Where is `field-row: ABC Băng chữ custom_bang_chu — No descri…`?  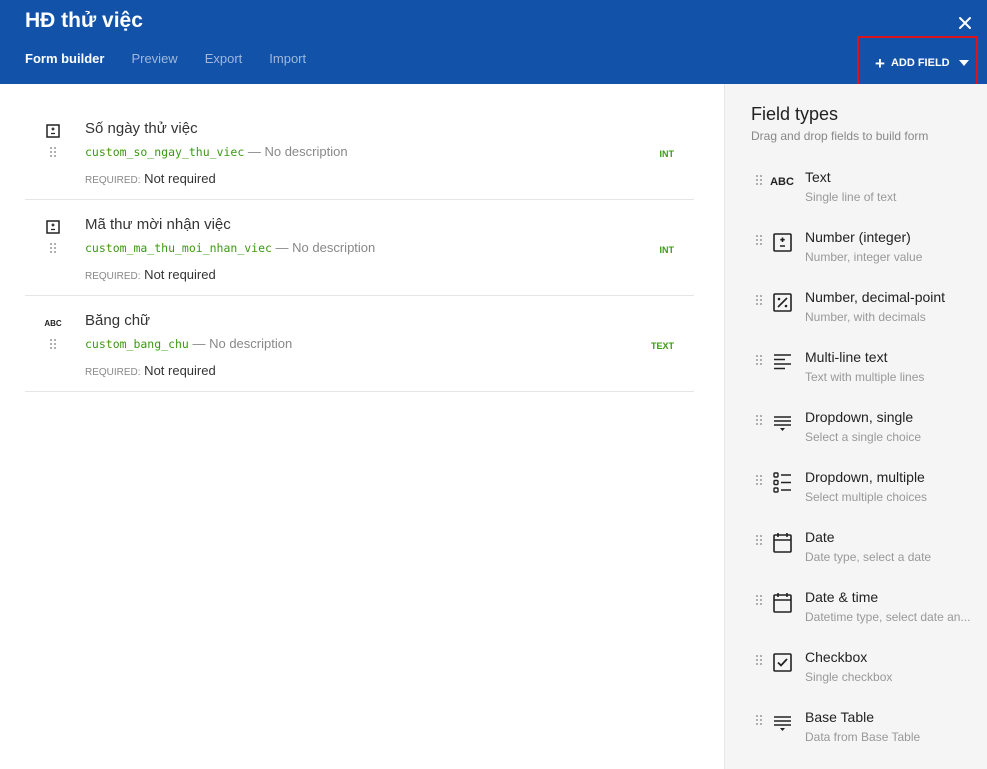
field-row: ABC Băng chữ custom_bang_chu — No descri… is located at coordinates (359, 344).